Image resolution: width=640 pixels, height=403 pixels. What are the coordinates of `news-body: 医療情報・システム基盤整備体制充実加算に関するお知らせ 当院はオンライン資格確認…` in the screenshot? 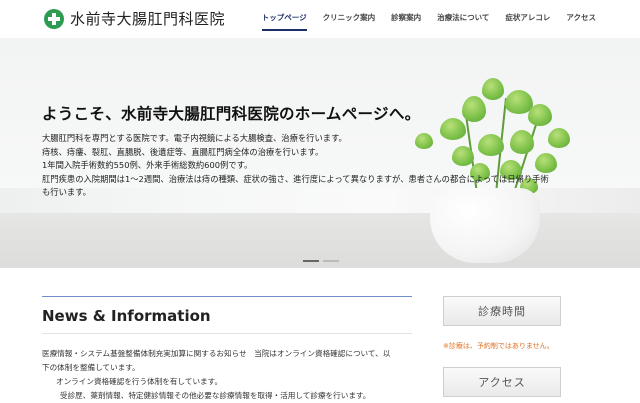 It's located at (227, 375).